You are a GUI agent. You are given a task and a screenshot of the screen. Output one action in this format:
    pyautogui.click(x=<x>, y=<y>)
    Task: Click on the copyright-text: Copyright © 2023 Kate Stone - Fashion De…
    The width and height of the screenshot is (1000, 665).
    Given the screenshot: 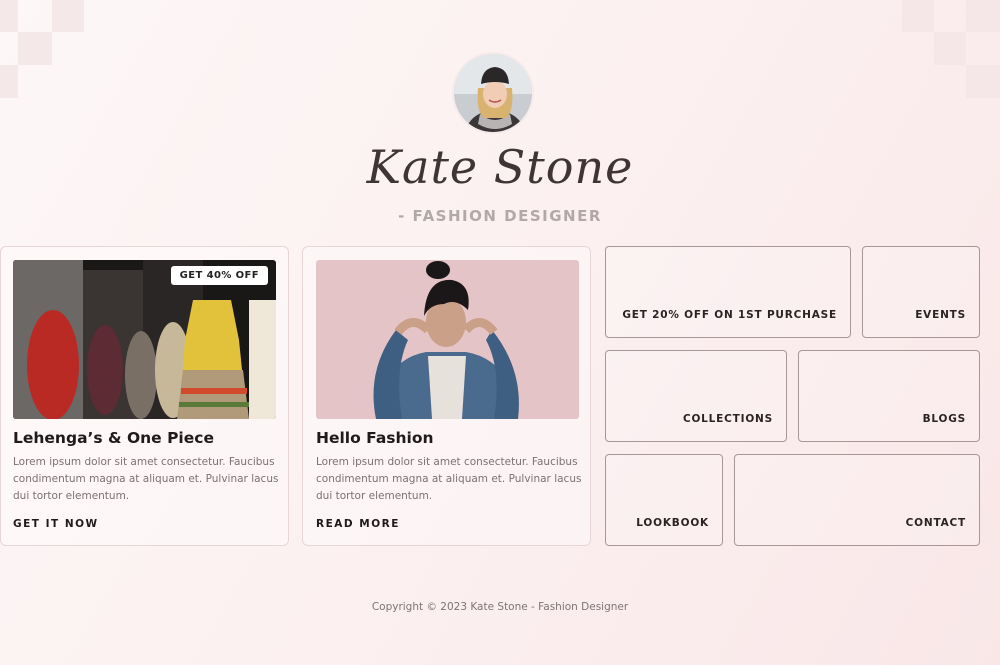 What is the action you would take?
    pyautogui.click(x=500, y=607)
    